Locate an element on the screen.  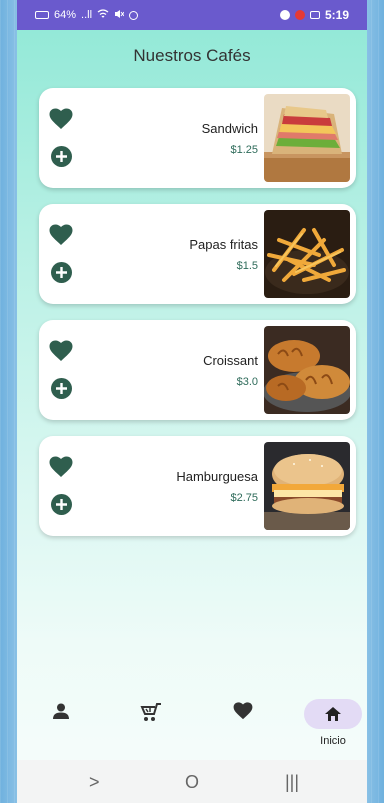
nav-favorites is located at coordinates (243, 713).